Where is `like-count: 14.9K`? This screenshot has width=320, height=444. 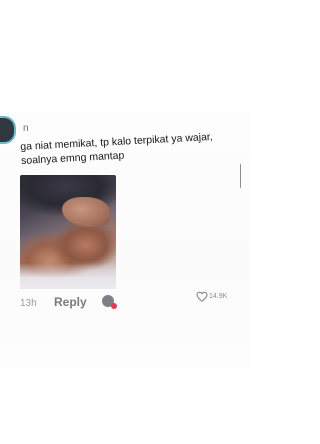
like-count: 14.9K is located at coordinates (218, 296).